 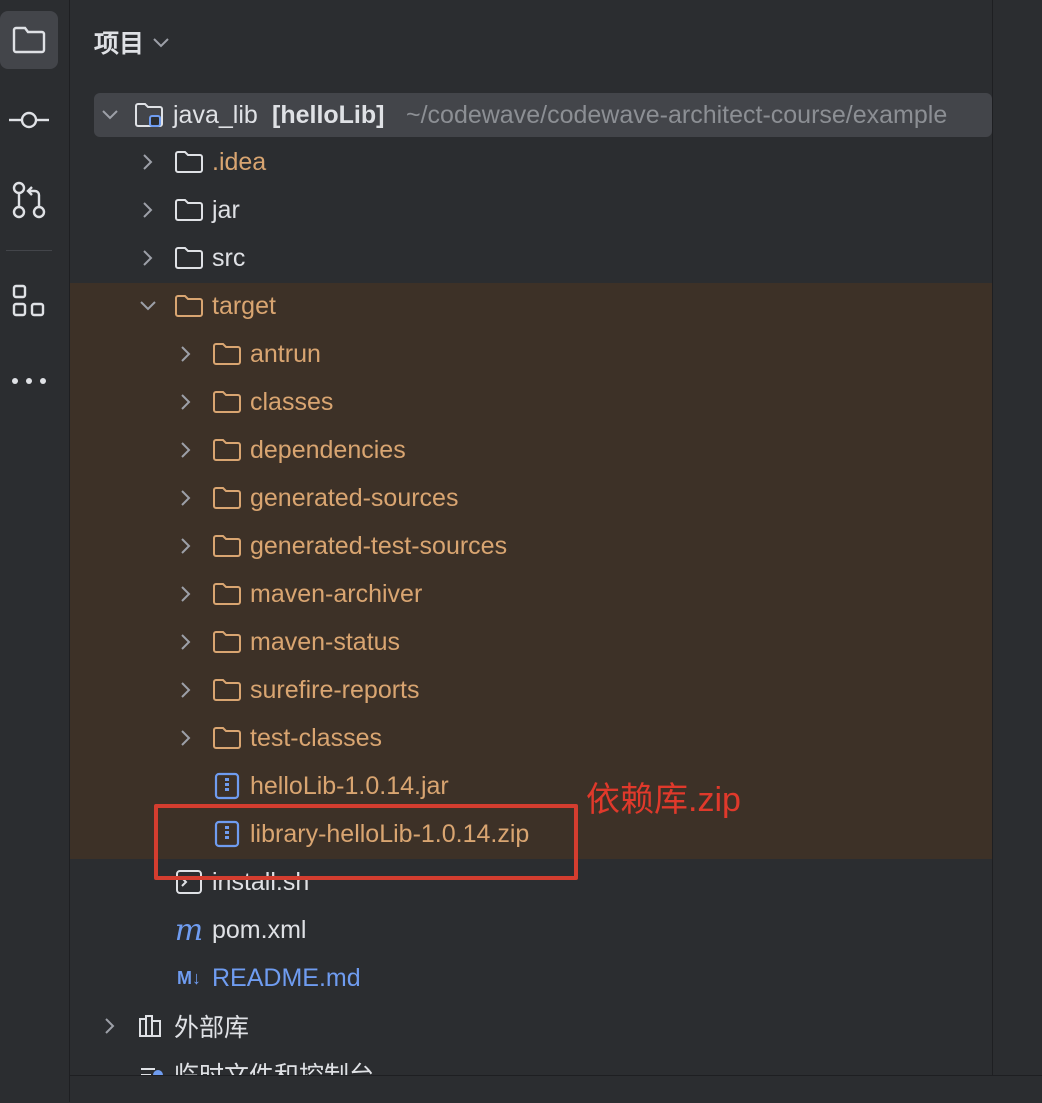 I want to click on structure-icon, so click(x=28, y=300).